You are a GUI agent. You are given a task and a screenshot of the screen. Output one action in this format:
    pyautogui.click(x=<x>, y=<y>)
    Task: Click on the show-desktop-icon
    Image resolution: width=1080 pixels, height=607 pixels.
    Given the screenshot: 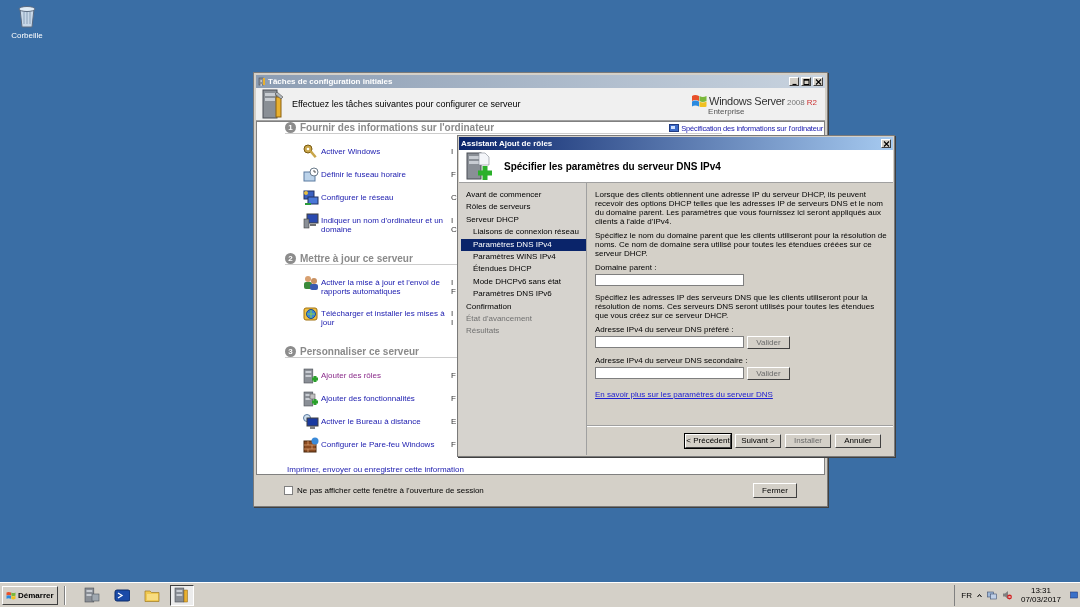 What is the action you would take?
    pyautogui.click(x=1074, y=595)
    